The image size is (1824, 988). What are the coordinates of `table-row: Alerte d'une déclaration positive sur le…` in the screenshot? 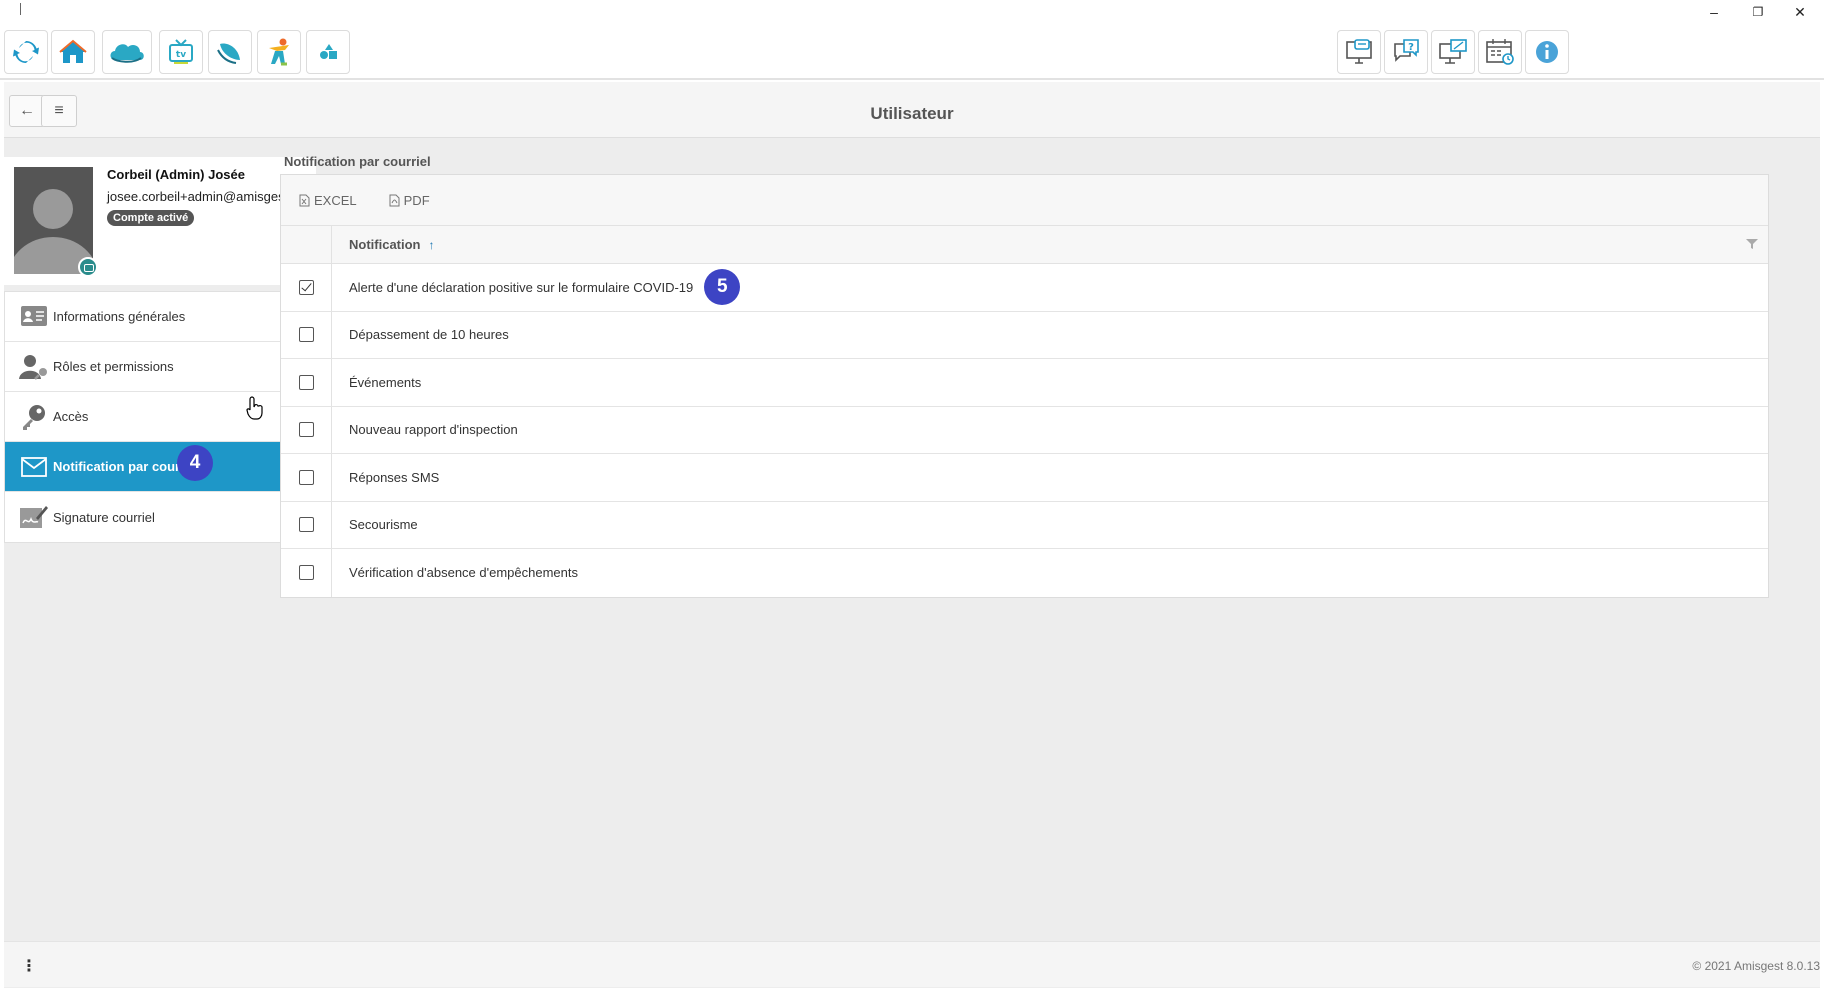 It's located at (1024, 288).